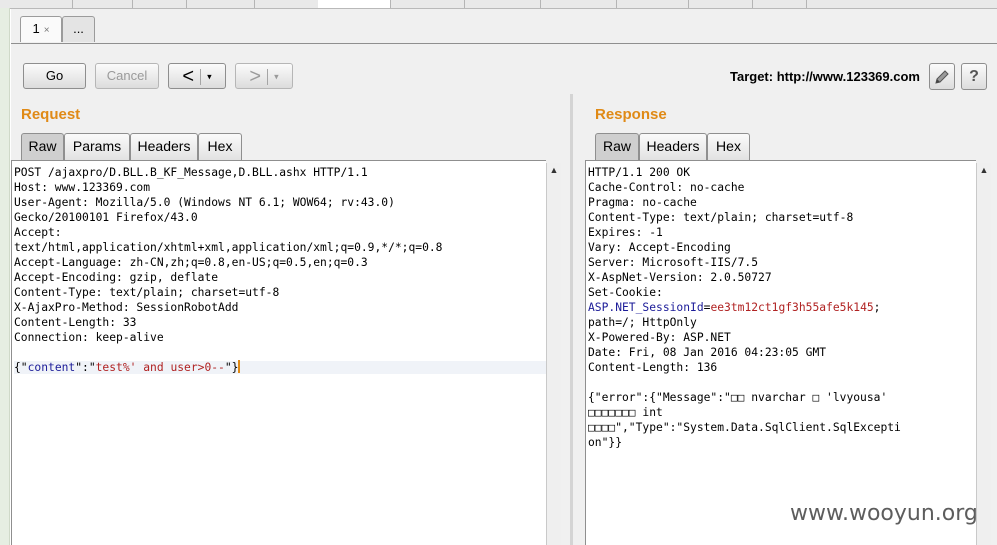 The height and width of the screenshot is (545, 997). What do you see at coordinates (197, 76) in the screenshot?
I see `back-button: < ▾` at bounding box center [197, 76].